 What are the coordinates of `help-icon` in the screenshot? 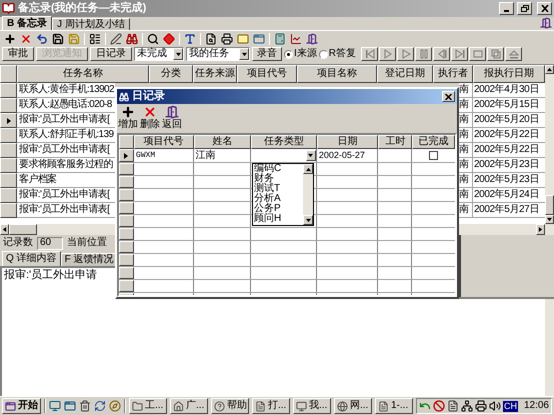 It's located at (219, 406).